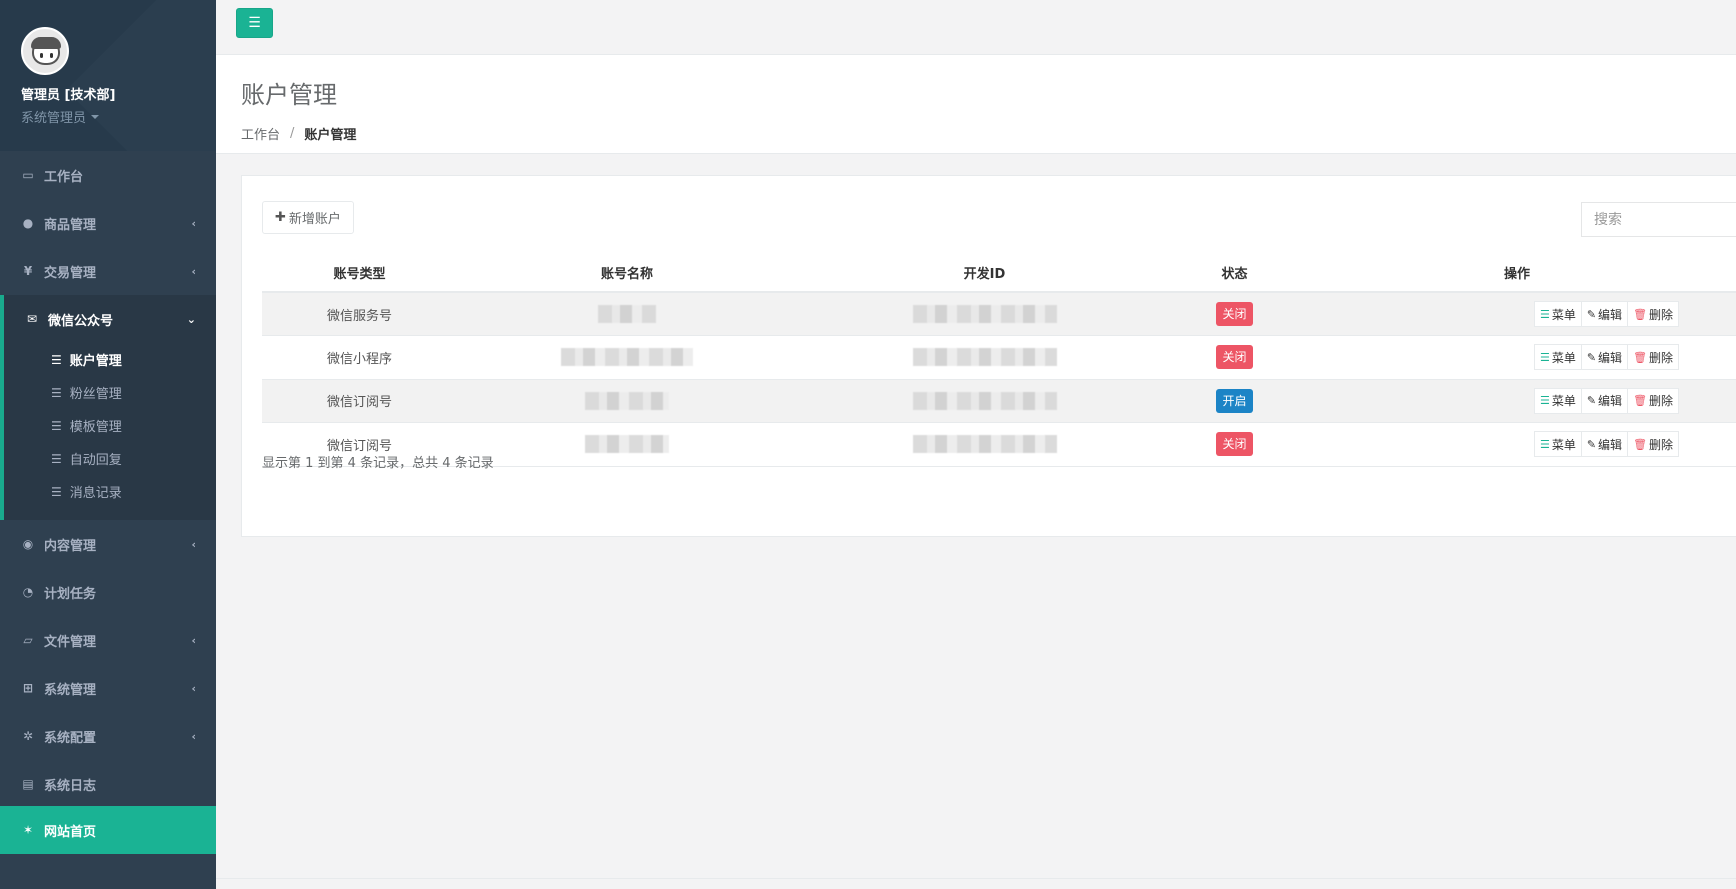  I want to click on breadcrumb-link-dashboard: 工作台, so click(260, 133).